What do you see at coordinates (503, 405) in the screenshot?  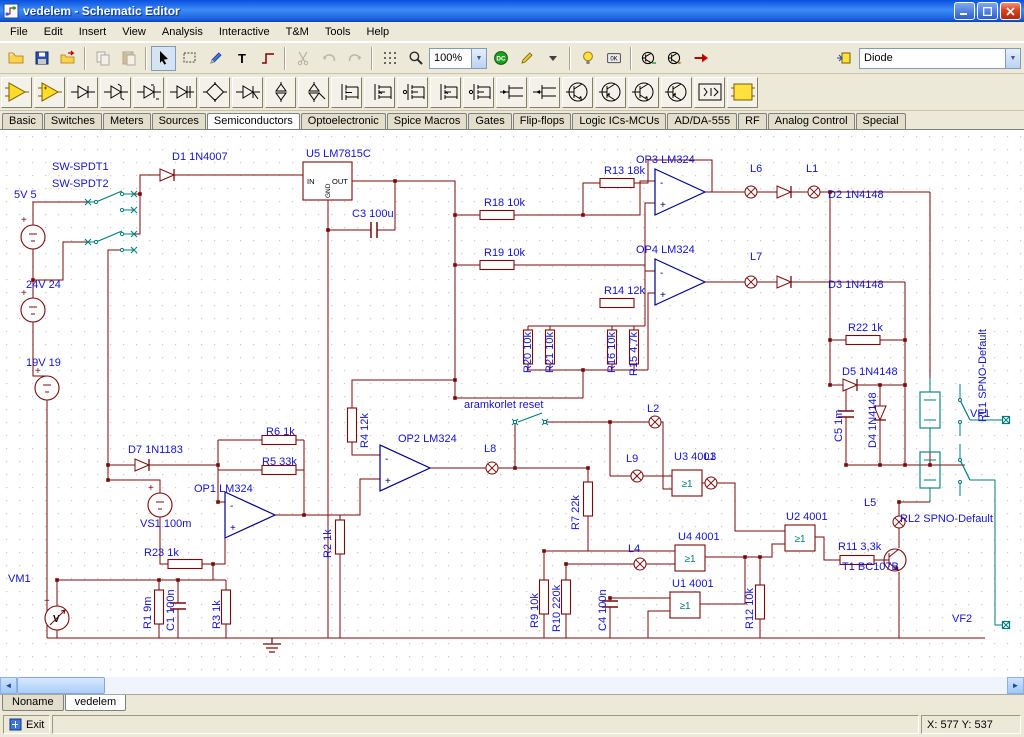 I see `component-label: aramkorlet reset` at bounding box center [503, 405].